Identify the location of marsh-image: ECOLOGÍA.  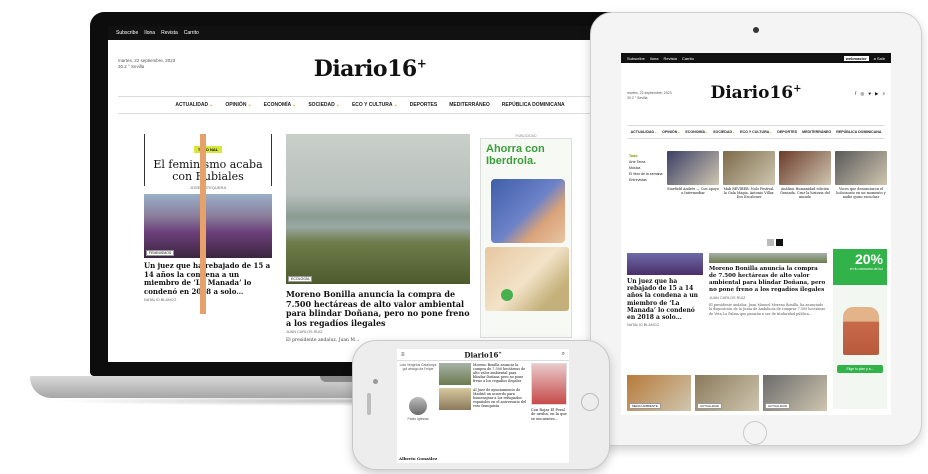
(378, 209).